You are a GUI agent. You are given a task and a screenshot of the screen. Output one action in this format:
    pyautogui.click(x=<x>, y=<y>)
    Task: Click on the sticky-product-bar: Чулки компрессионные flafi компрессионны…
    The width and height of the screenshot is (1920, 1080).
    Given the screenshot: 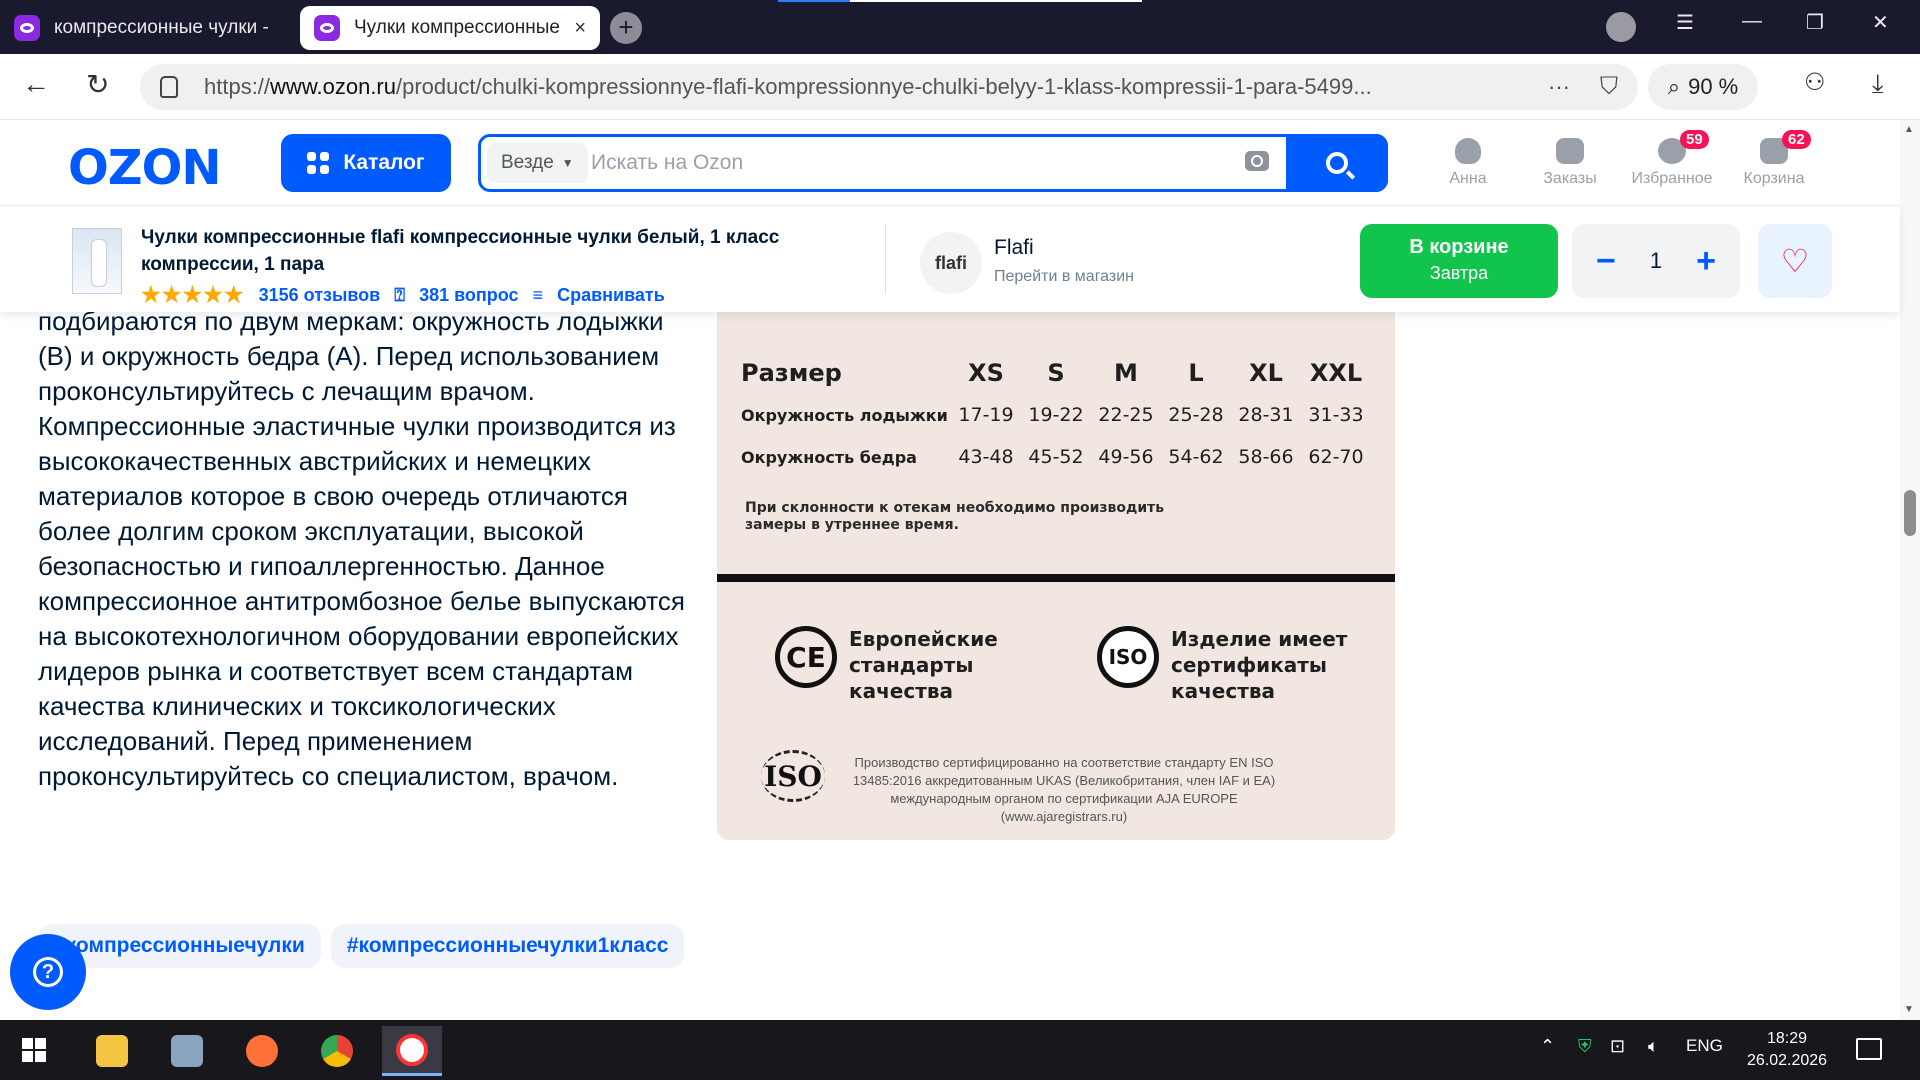 What is the action you would take?
    pyautogui.click(x=950, y=259)
    